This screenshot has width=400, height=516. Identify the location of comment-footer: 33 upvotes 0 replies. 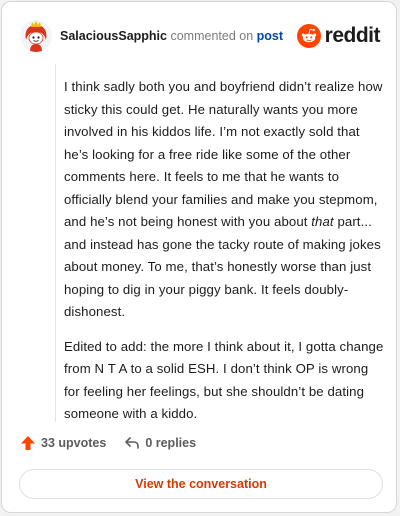
(108, 443).